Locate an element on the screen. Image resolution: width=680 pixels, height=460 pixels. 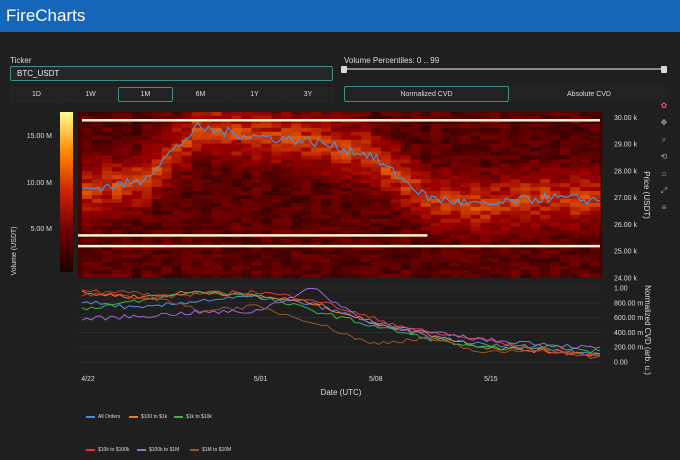
zoom-icon: ⌕ is located at coordinates (664, 140).